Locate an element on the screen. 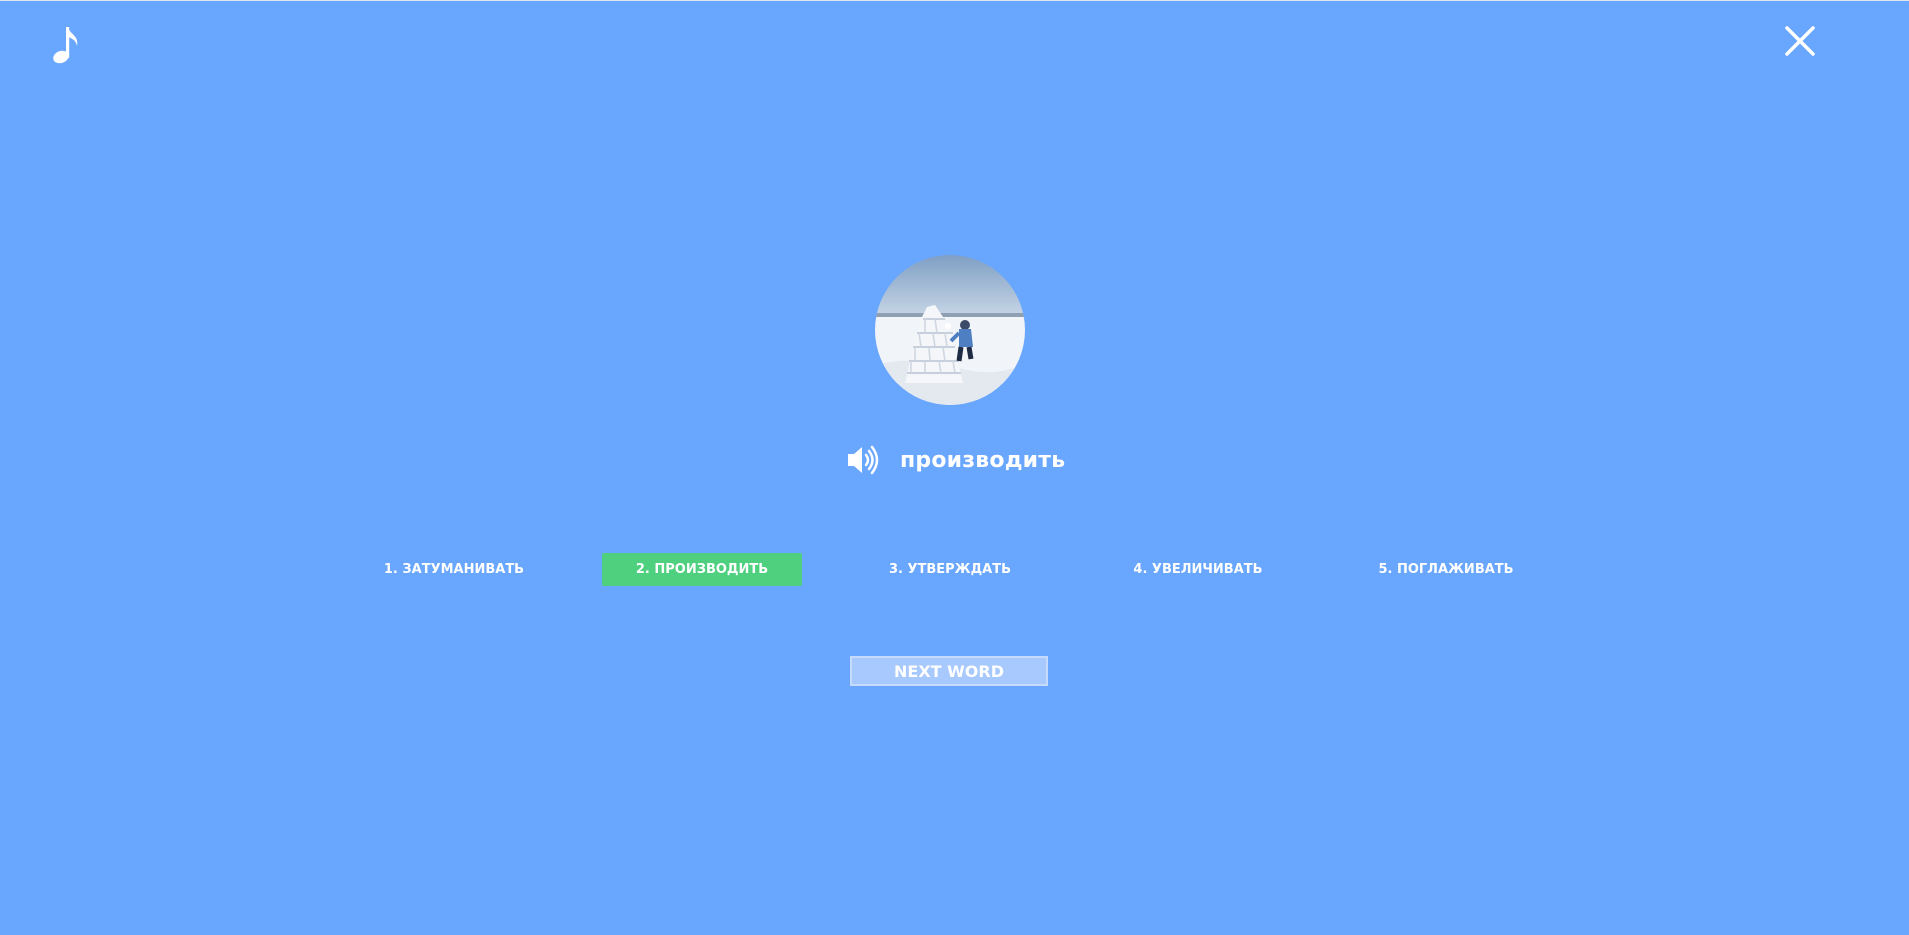 The image size is (1909, 935). word-display: производить is located at coordinates (955, 460).